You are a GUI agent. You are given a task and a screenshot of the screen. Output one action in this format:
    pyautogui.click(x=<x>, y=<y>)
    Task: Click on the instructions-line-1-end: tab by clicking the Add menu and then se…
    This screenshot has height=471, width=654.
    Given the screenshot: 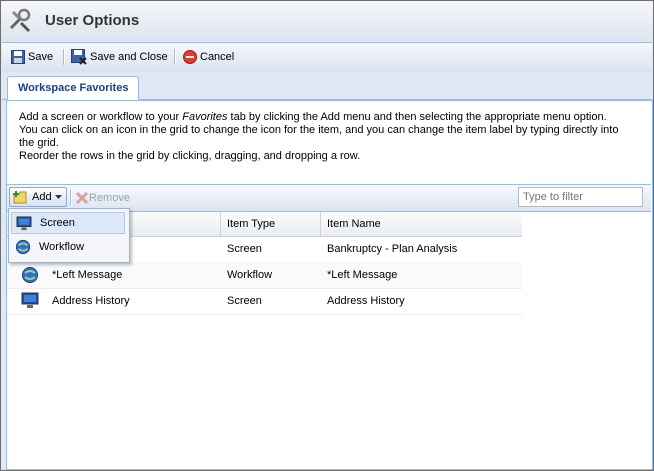 What is the action you would take?
    pyautogui.click(x=417, y=117)
    